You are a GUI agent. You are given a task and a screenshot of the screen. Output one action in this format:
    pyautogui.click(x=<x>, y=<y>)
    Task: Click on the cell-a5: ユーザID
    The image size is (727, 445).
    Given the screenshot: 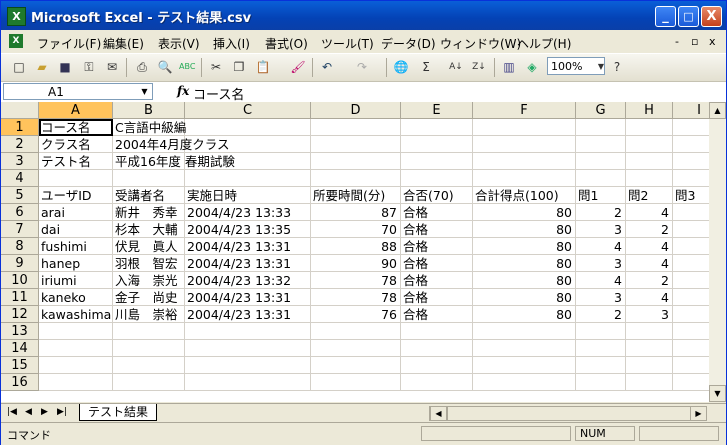 What is the action you would take?
    pyautogui.click(x=76, y=195)
    